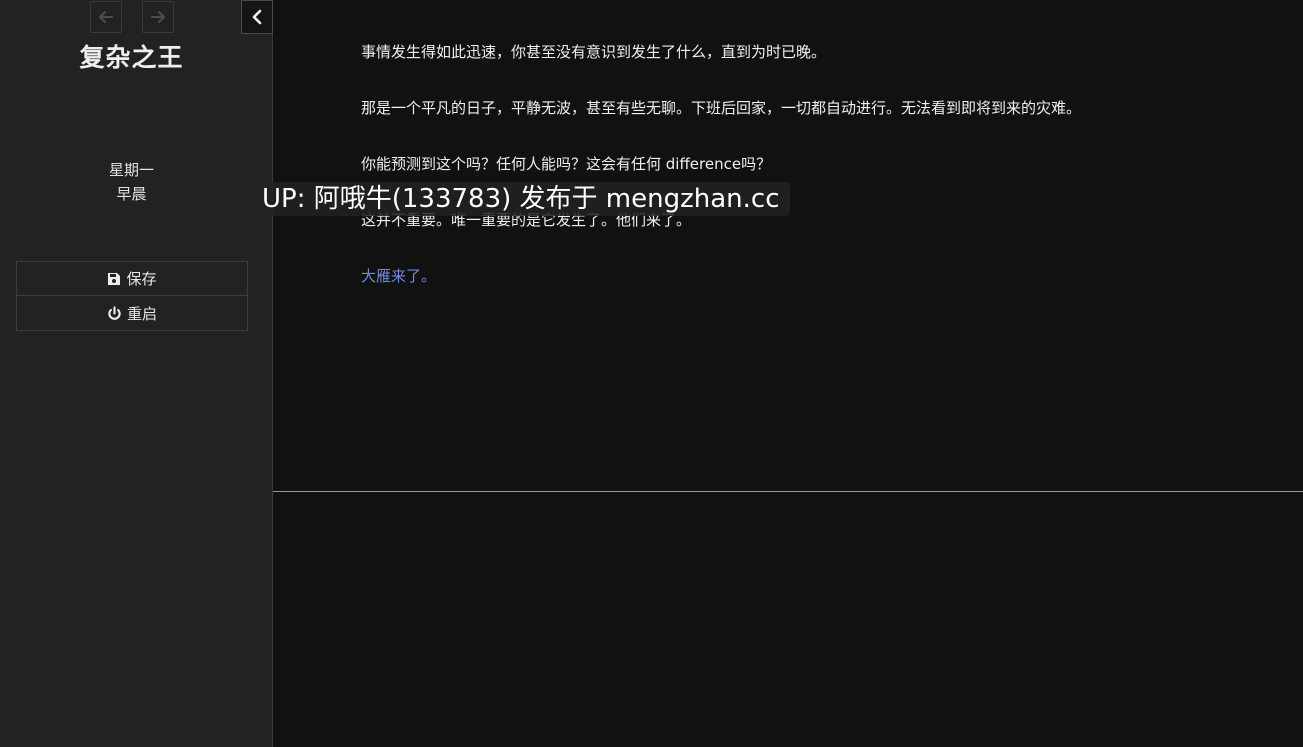 The width and height of the screenshot is (1303, 747). Describe the element at coordinates (114, 312) in the screenshot. I see `power-icon` at that location.